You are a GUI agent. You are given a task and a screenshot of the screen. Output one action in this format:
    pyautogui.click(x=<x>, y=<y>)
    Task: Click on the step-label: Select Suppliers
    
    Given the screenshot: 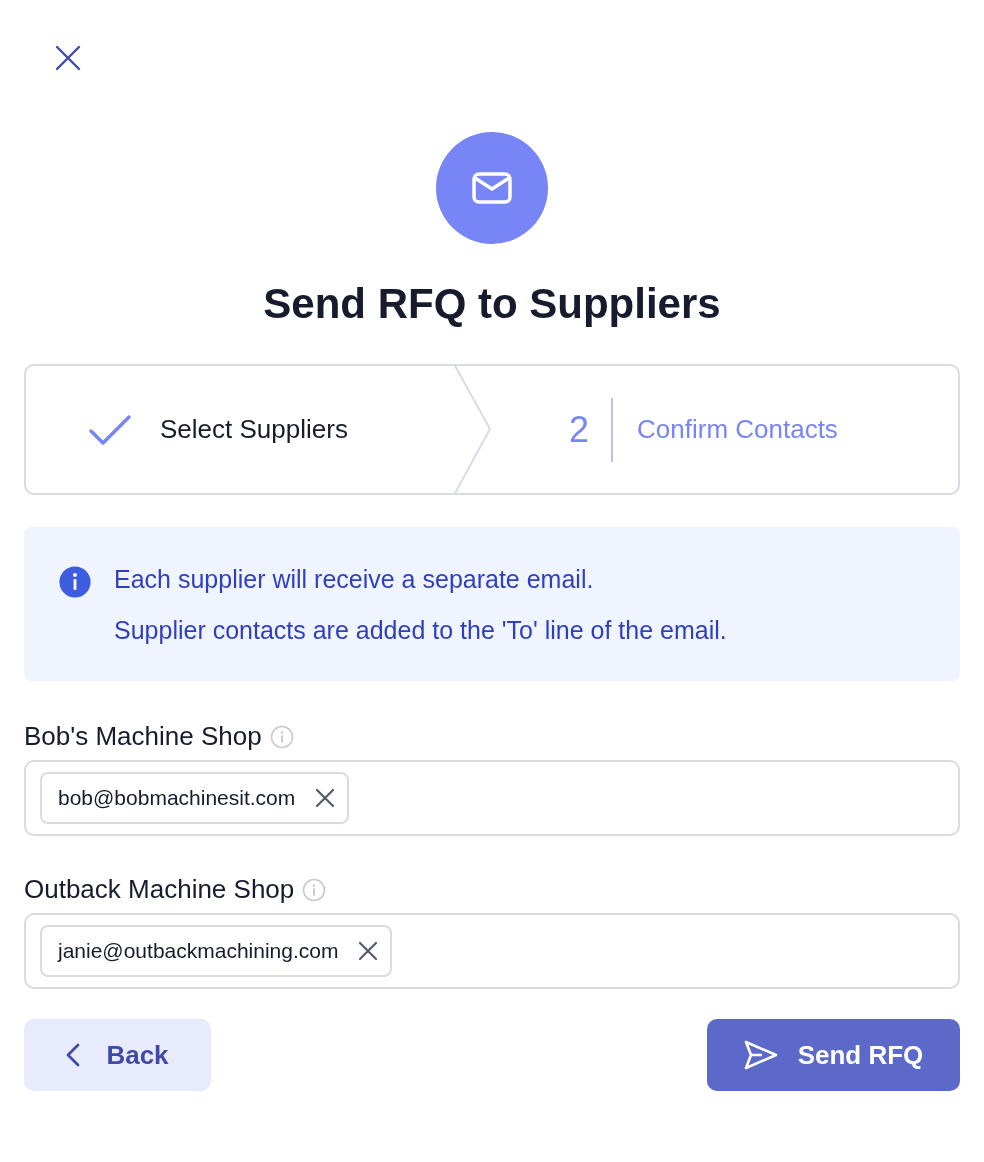 What is the action you would take?
    pyautogui.click(x=254, y=429)
    